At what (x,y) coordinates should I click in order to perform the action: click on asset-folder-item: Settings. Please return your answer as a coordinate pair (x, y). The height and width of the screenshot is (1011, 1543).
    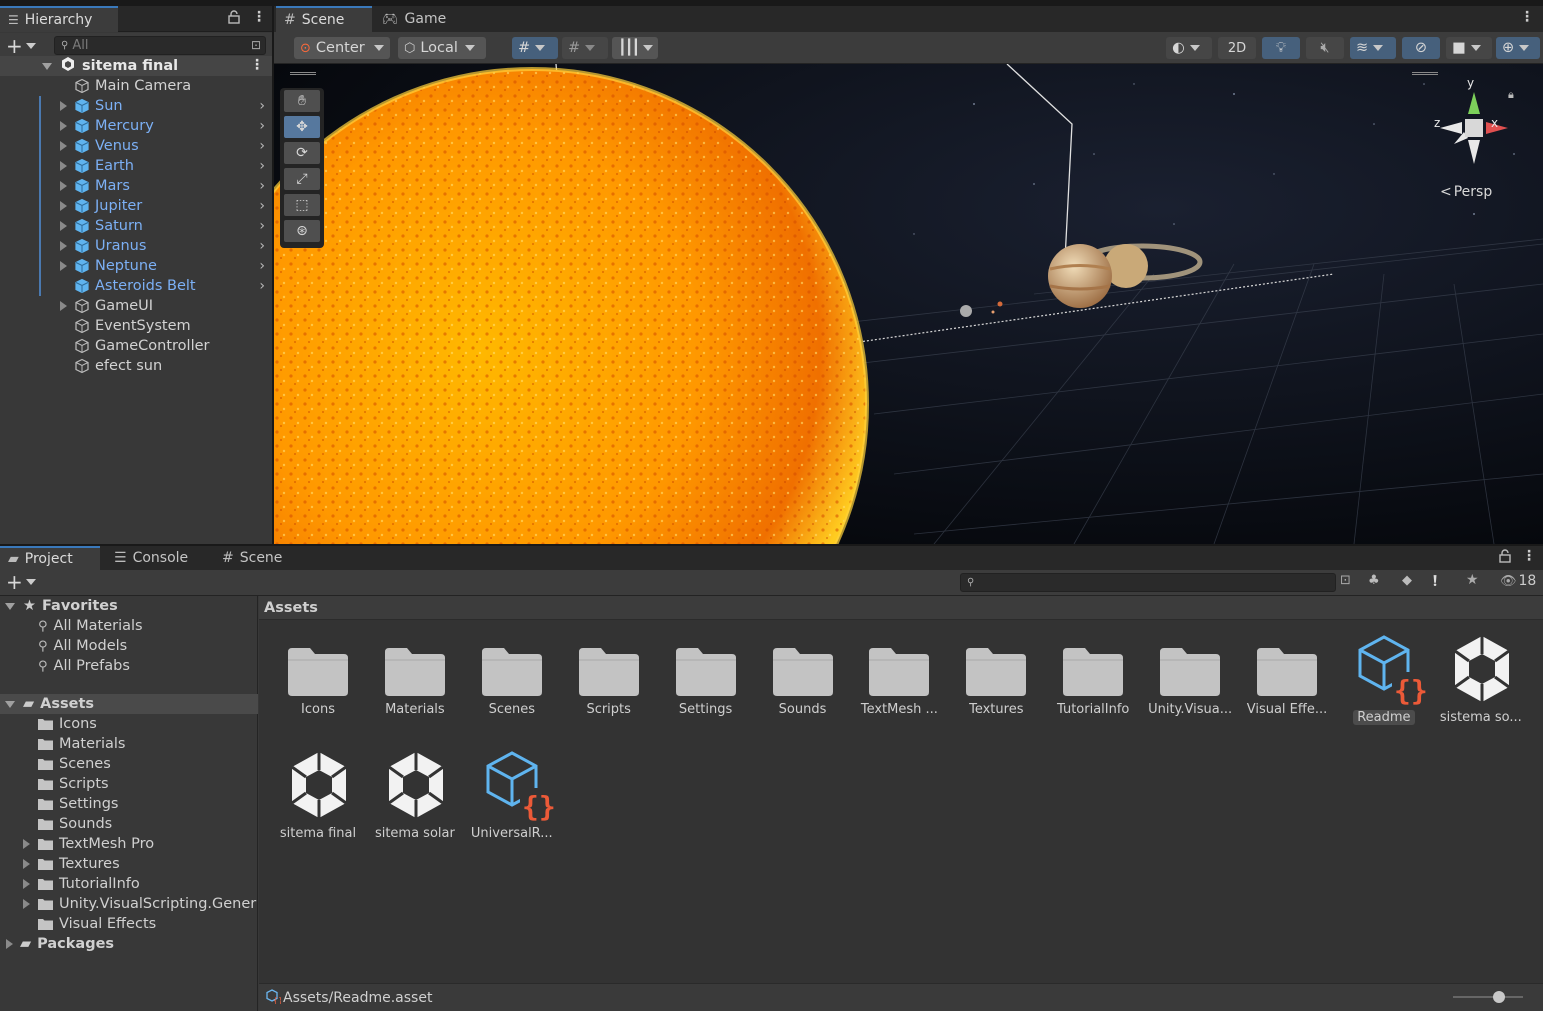
    Looking at the image, I should click on (129, 804).